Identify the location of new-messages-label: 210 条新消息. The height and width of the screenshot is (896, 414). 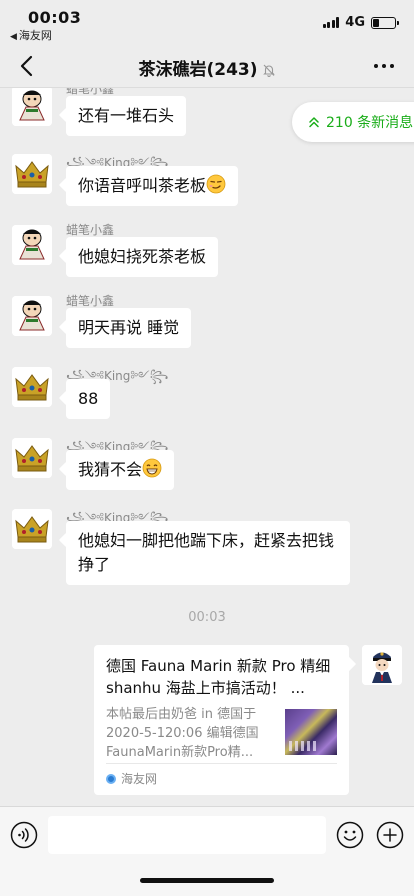
(370, 123).